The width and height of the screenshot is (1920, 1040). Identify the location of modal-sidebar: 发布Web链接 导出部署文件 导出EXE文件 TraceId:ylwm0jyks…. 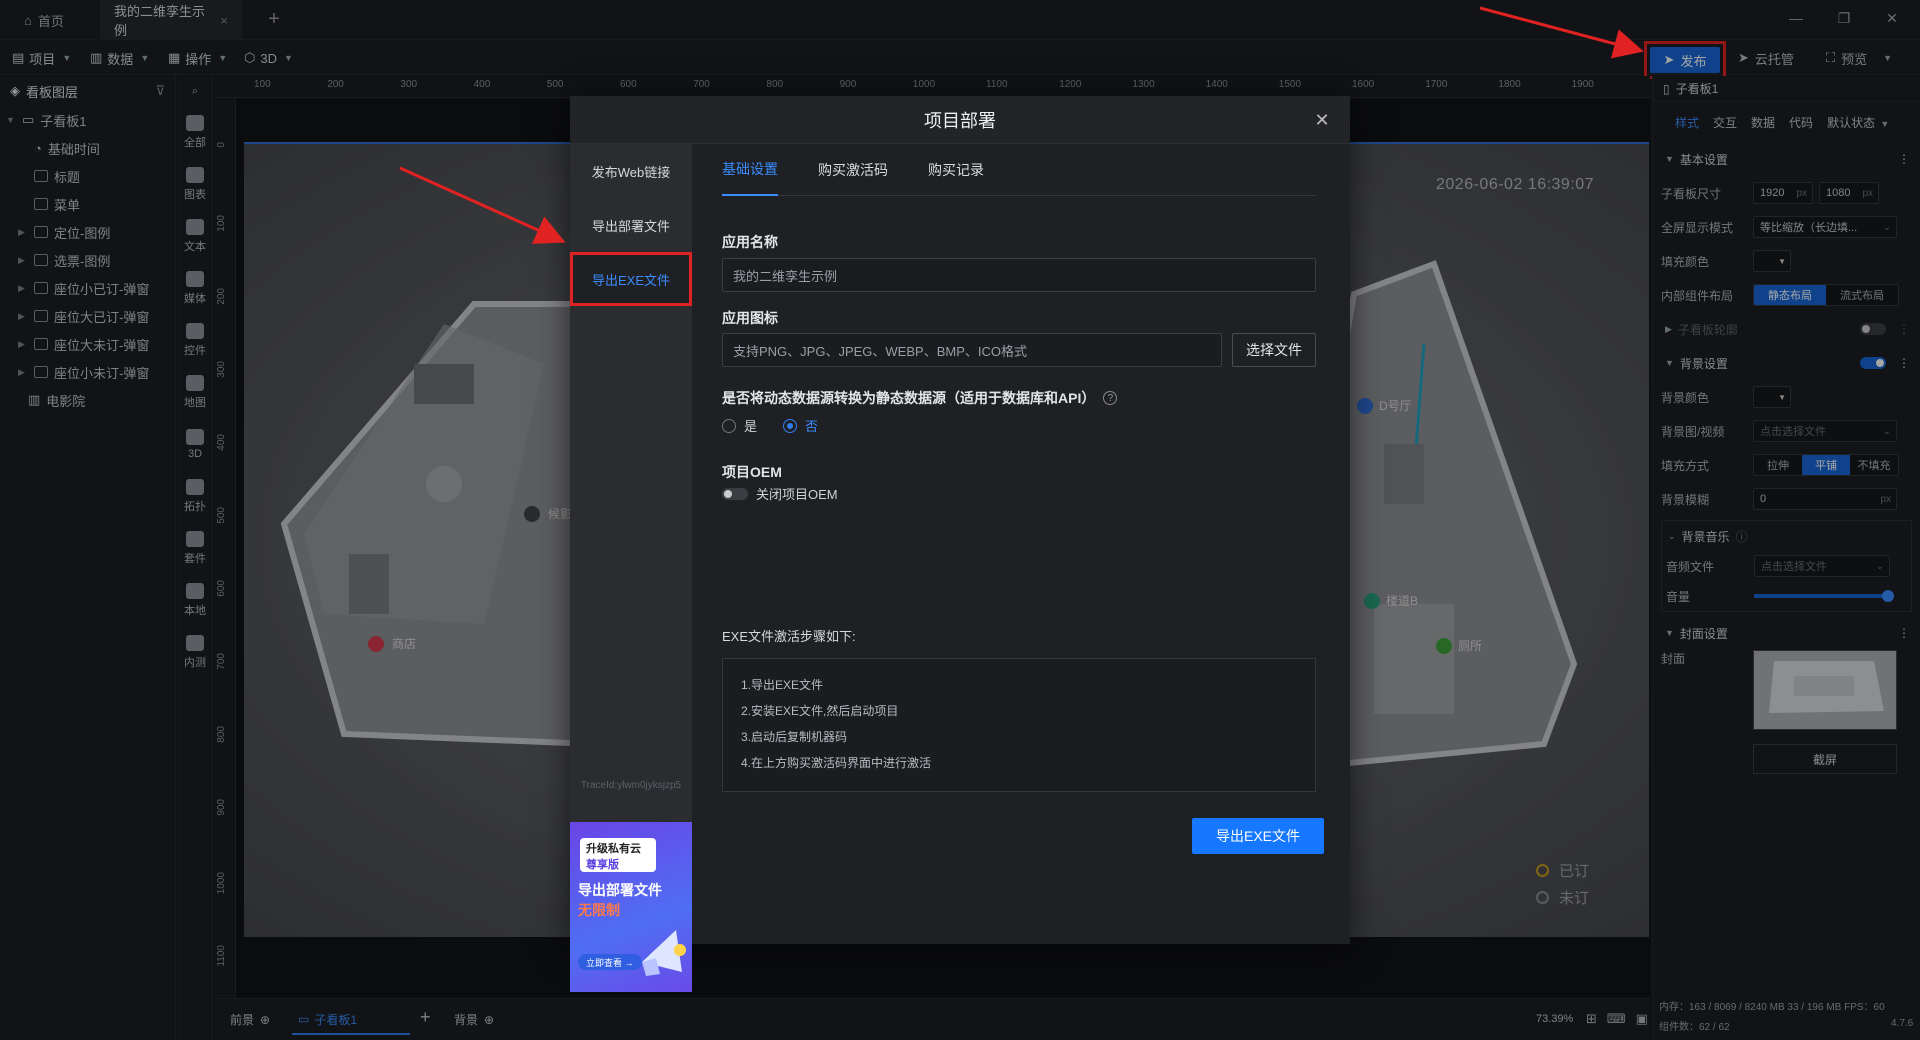
(631, 568).